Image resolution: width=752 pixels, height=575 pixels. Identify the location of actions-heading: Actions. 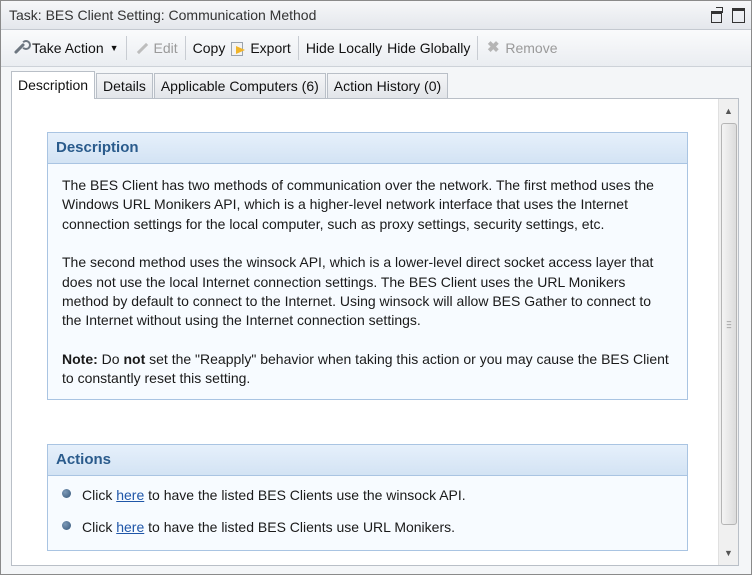
(367, 460).